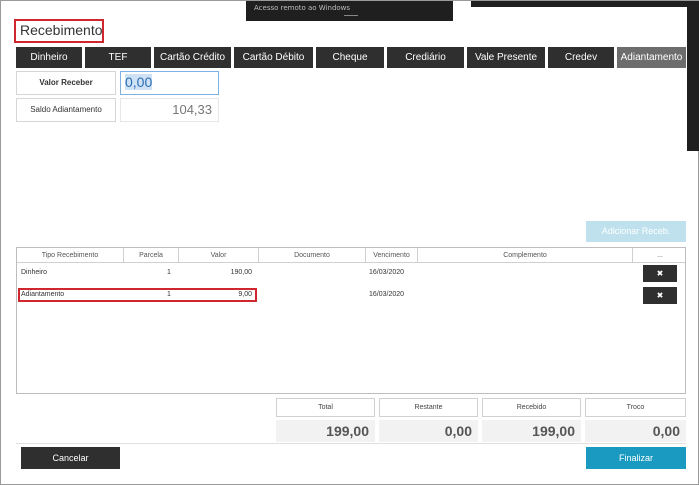 The image size is (699, 485). I want to click on total-label: Total, so click(325, 407).